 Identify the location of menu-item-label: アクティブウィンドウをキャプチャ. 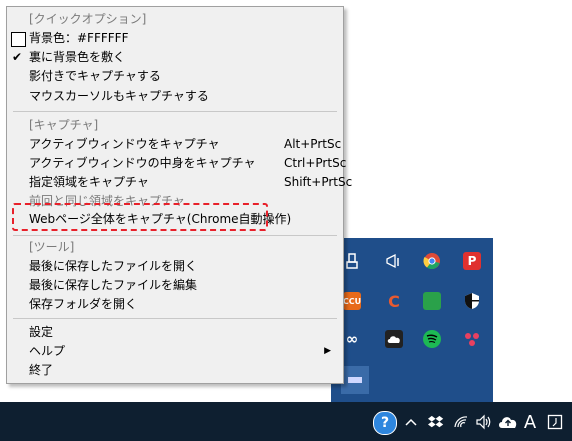
(124, 144).